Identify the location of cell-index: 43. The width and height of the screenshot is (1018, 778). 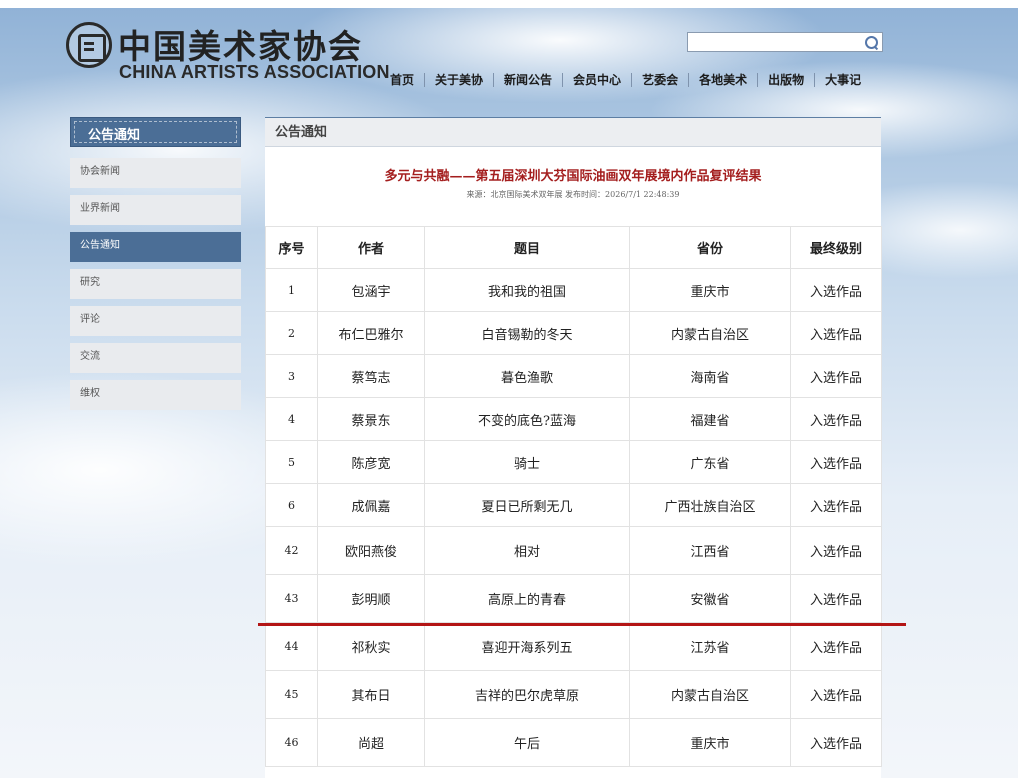
(291, 598).